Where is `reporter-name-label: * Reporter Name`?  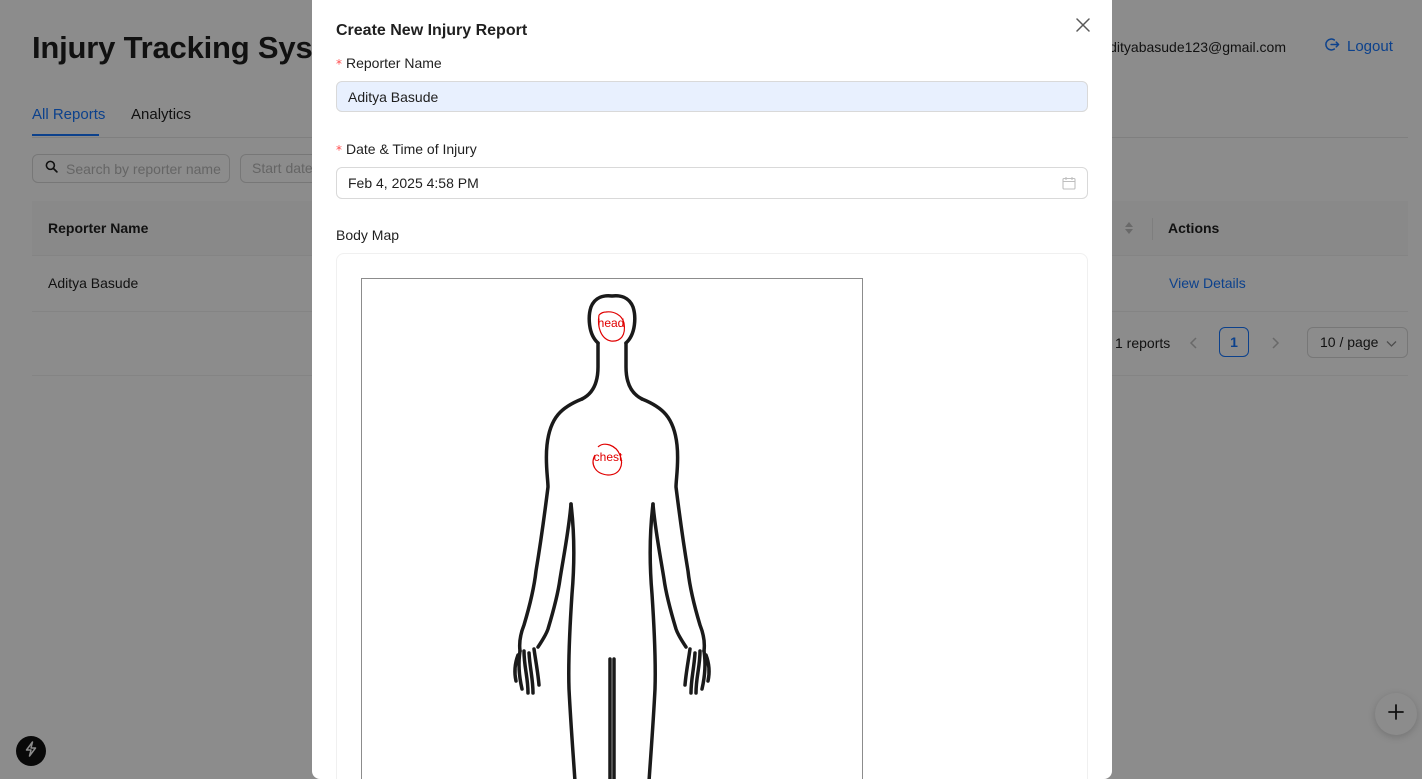
reporter-name-label: * Reporter Name is located at coordinates (389, 63).